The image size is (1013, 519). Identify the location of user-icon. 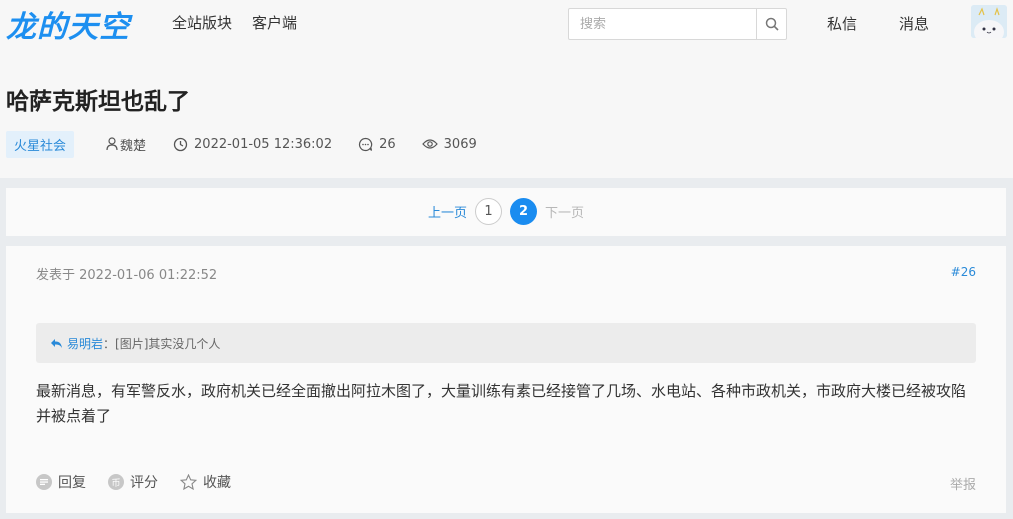
(112, 144).